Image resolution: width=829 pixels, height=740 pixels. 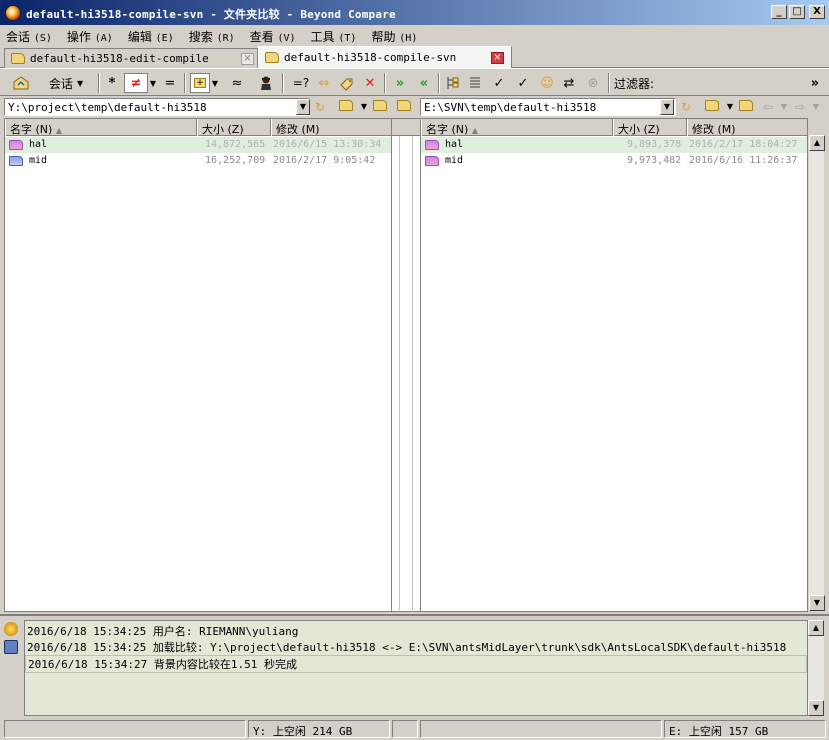 What do you see at coordinates (816, 107) in the screenshot?
I see `forward-dropdown-icon: ▼` at bounding box center [816, 107].